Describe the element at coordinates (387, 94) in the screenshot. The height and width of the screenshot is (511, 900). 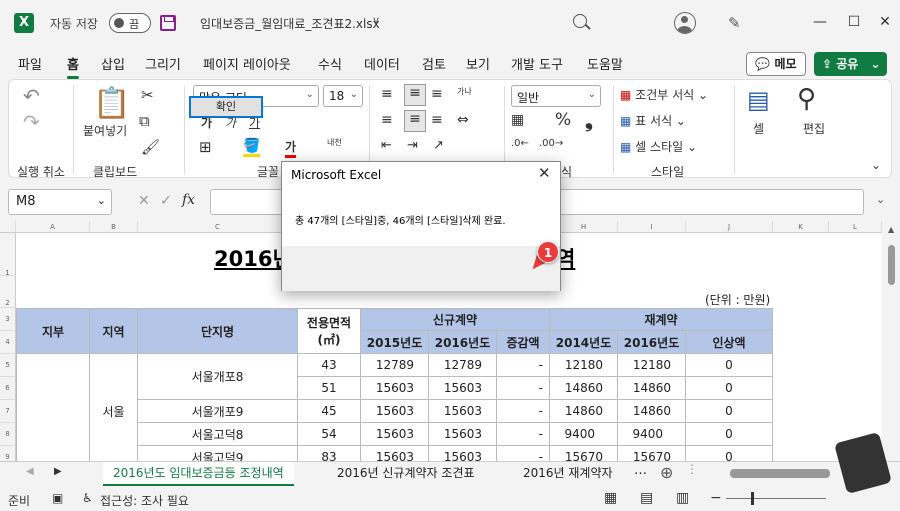
I see `align-top-icon: ≡` at that location.